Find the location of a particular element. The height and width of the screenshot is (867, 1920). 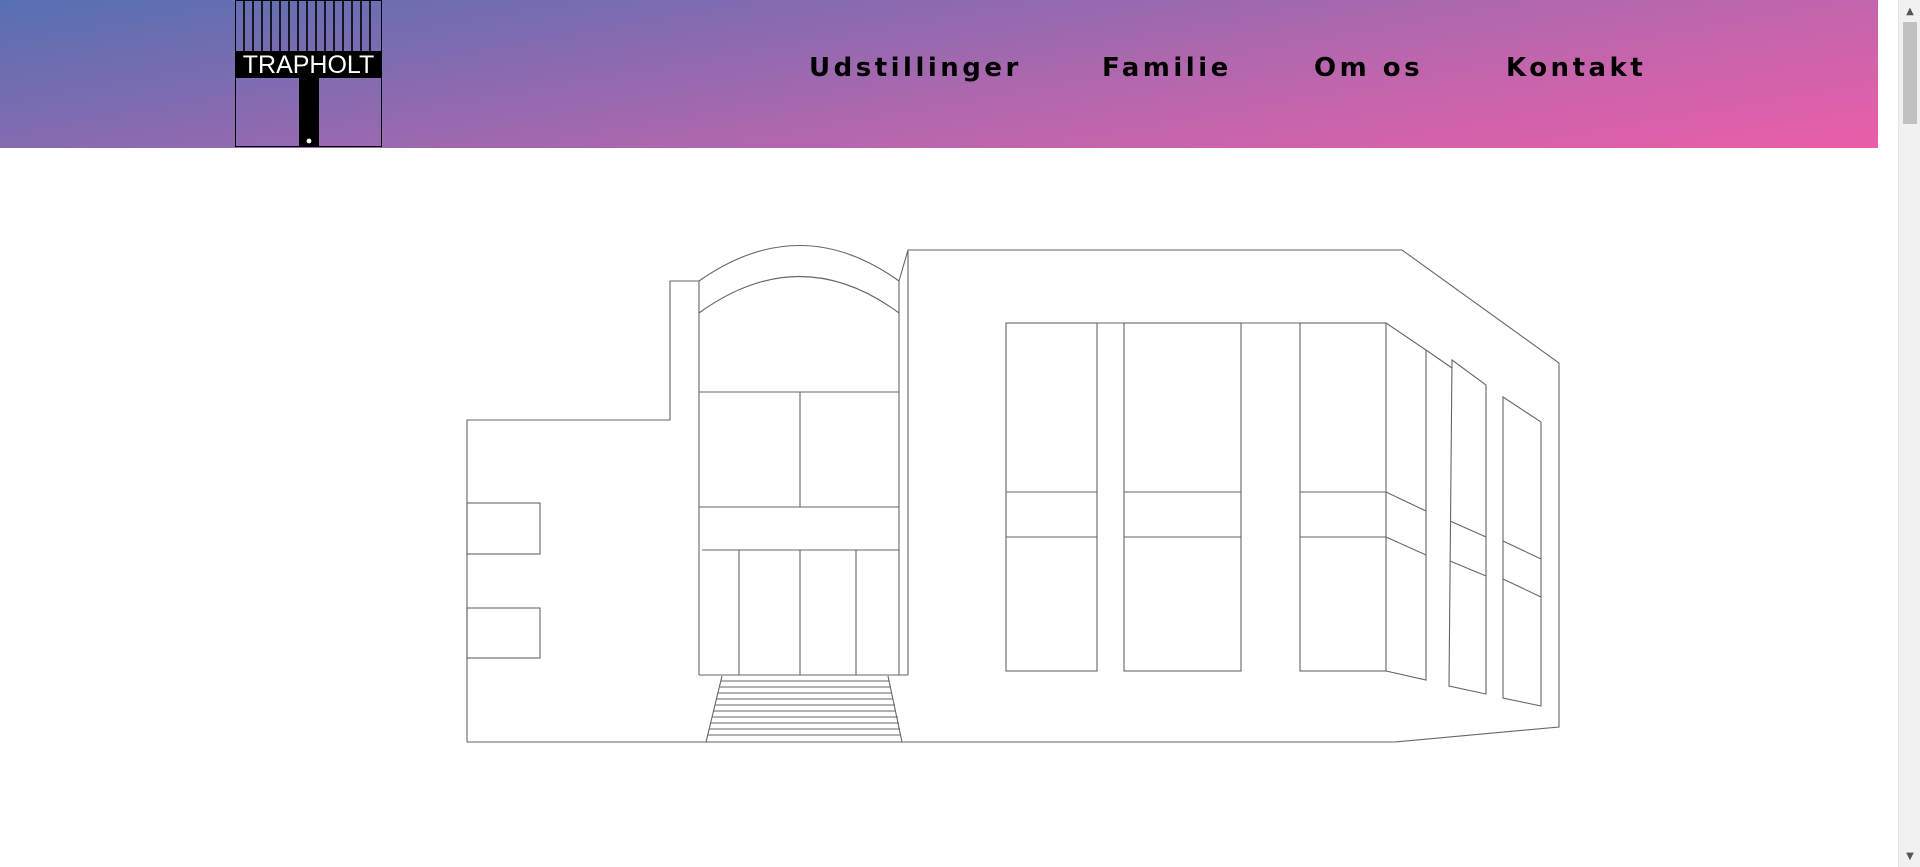

vertical-scrollbar: ▲ ▼ is located at coordinates (1909, 433).